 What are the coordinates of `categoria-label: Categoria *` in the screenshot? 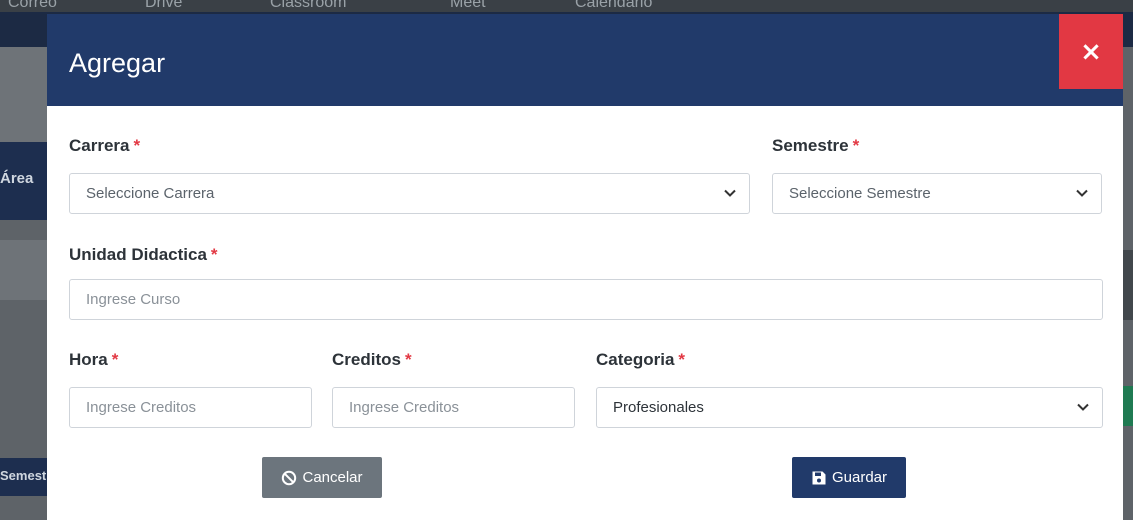 It's located at (640, 360).